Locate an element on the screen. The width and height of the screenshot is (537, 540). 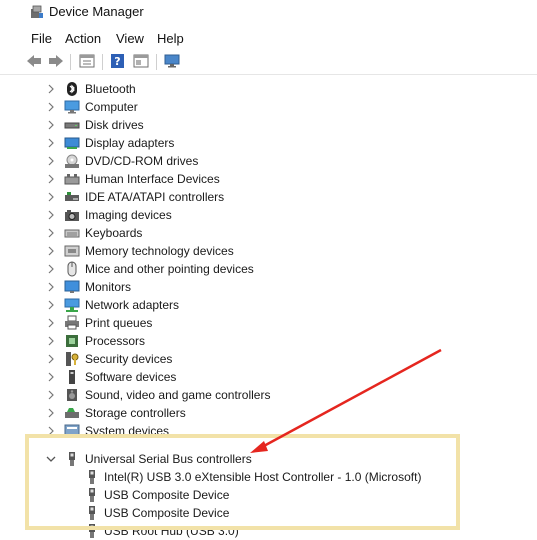
device-label: Universal Serial Bus controllers is located at coordinates (168, 459).